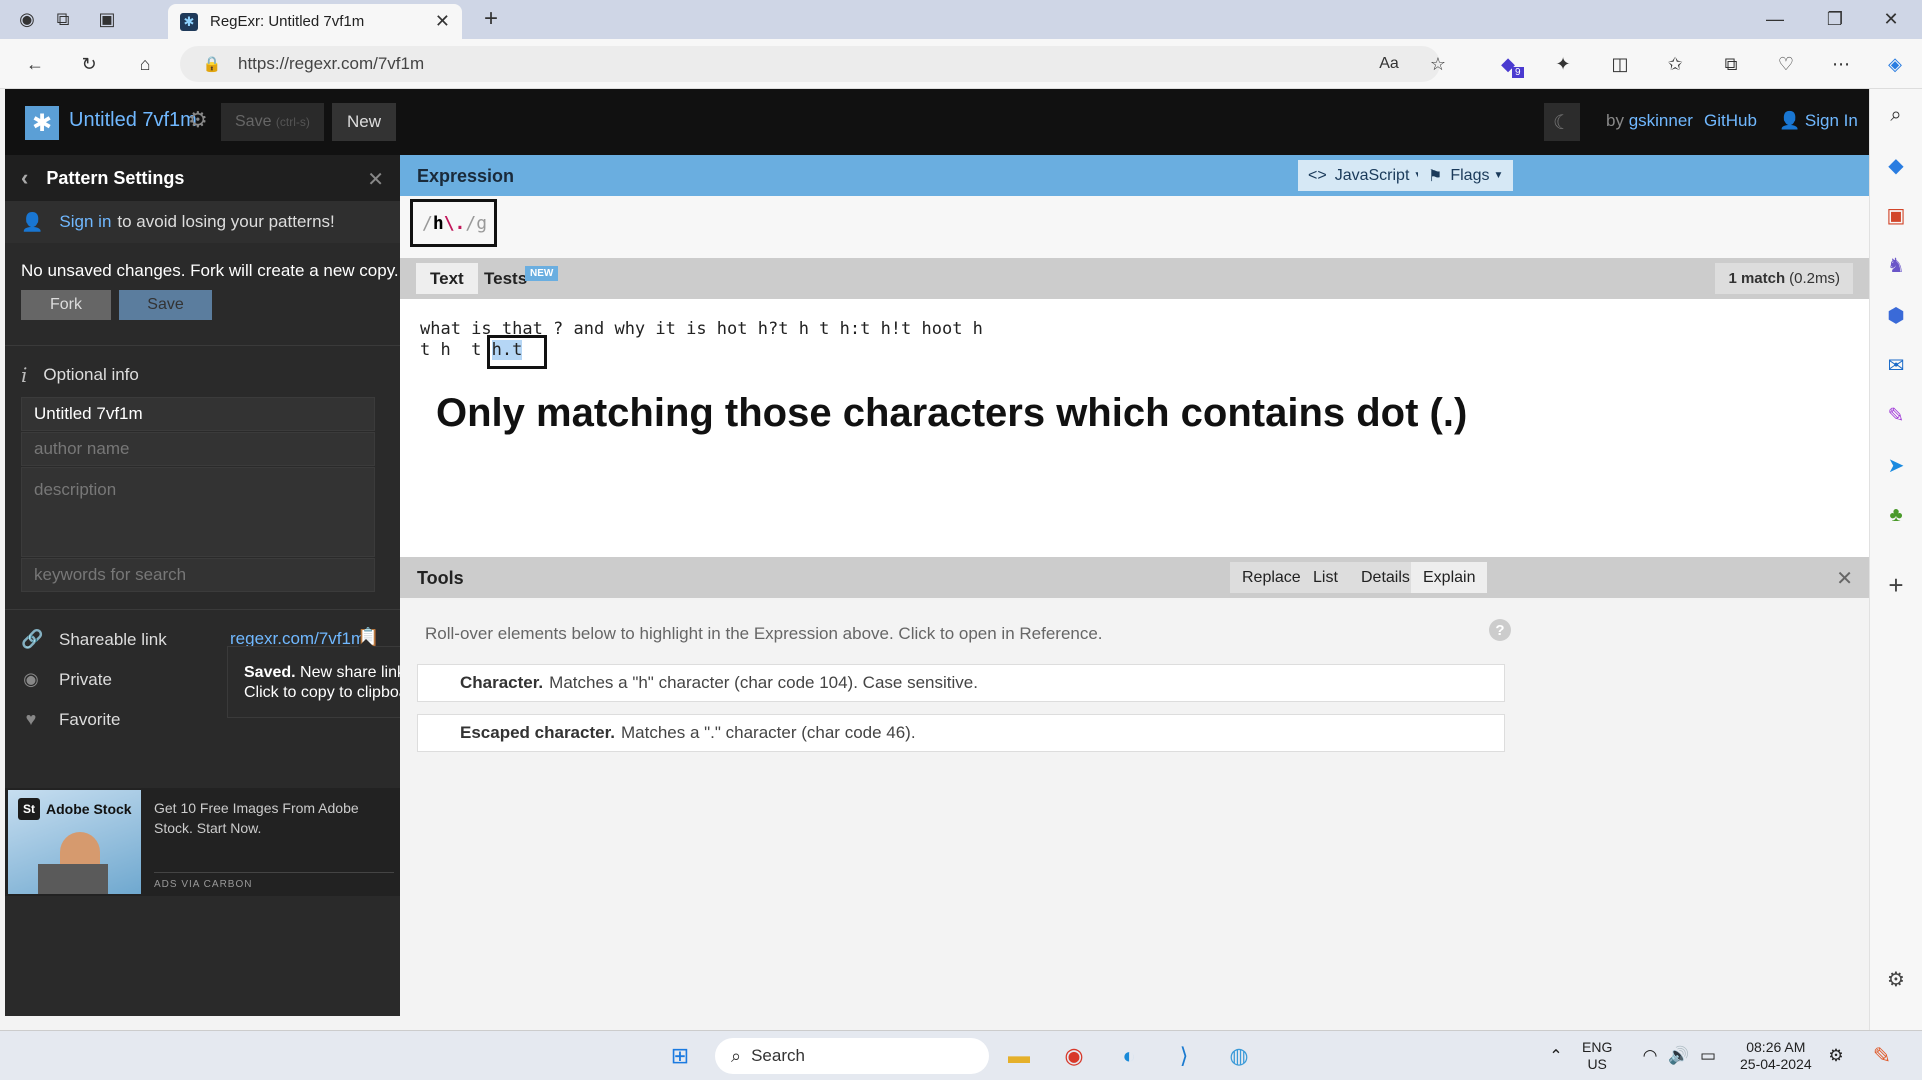 The height and width of the screenshot is (1080, 1922). I want to click on home-icon: ⌂, so click(145, 64).